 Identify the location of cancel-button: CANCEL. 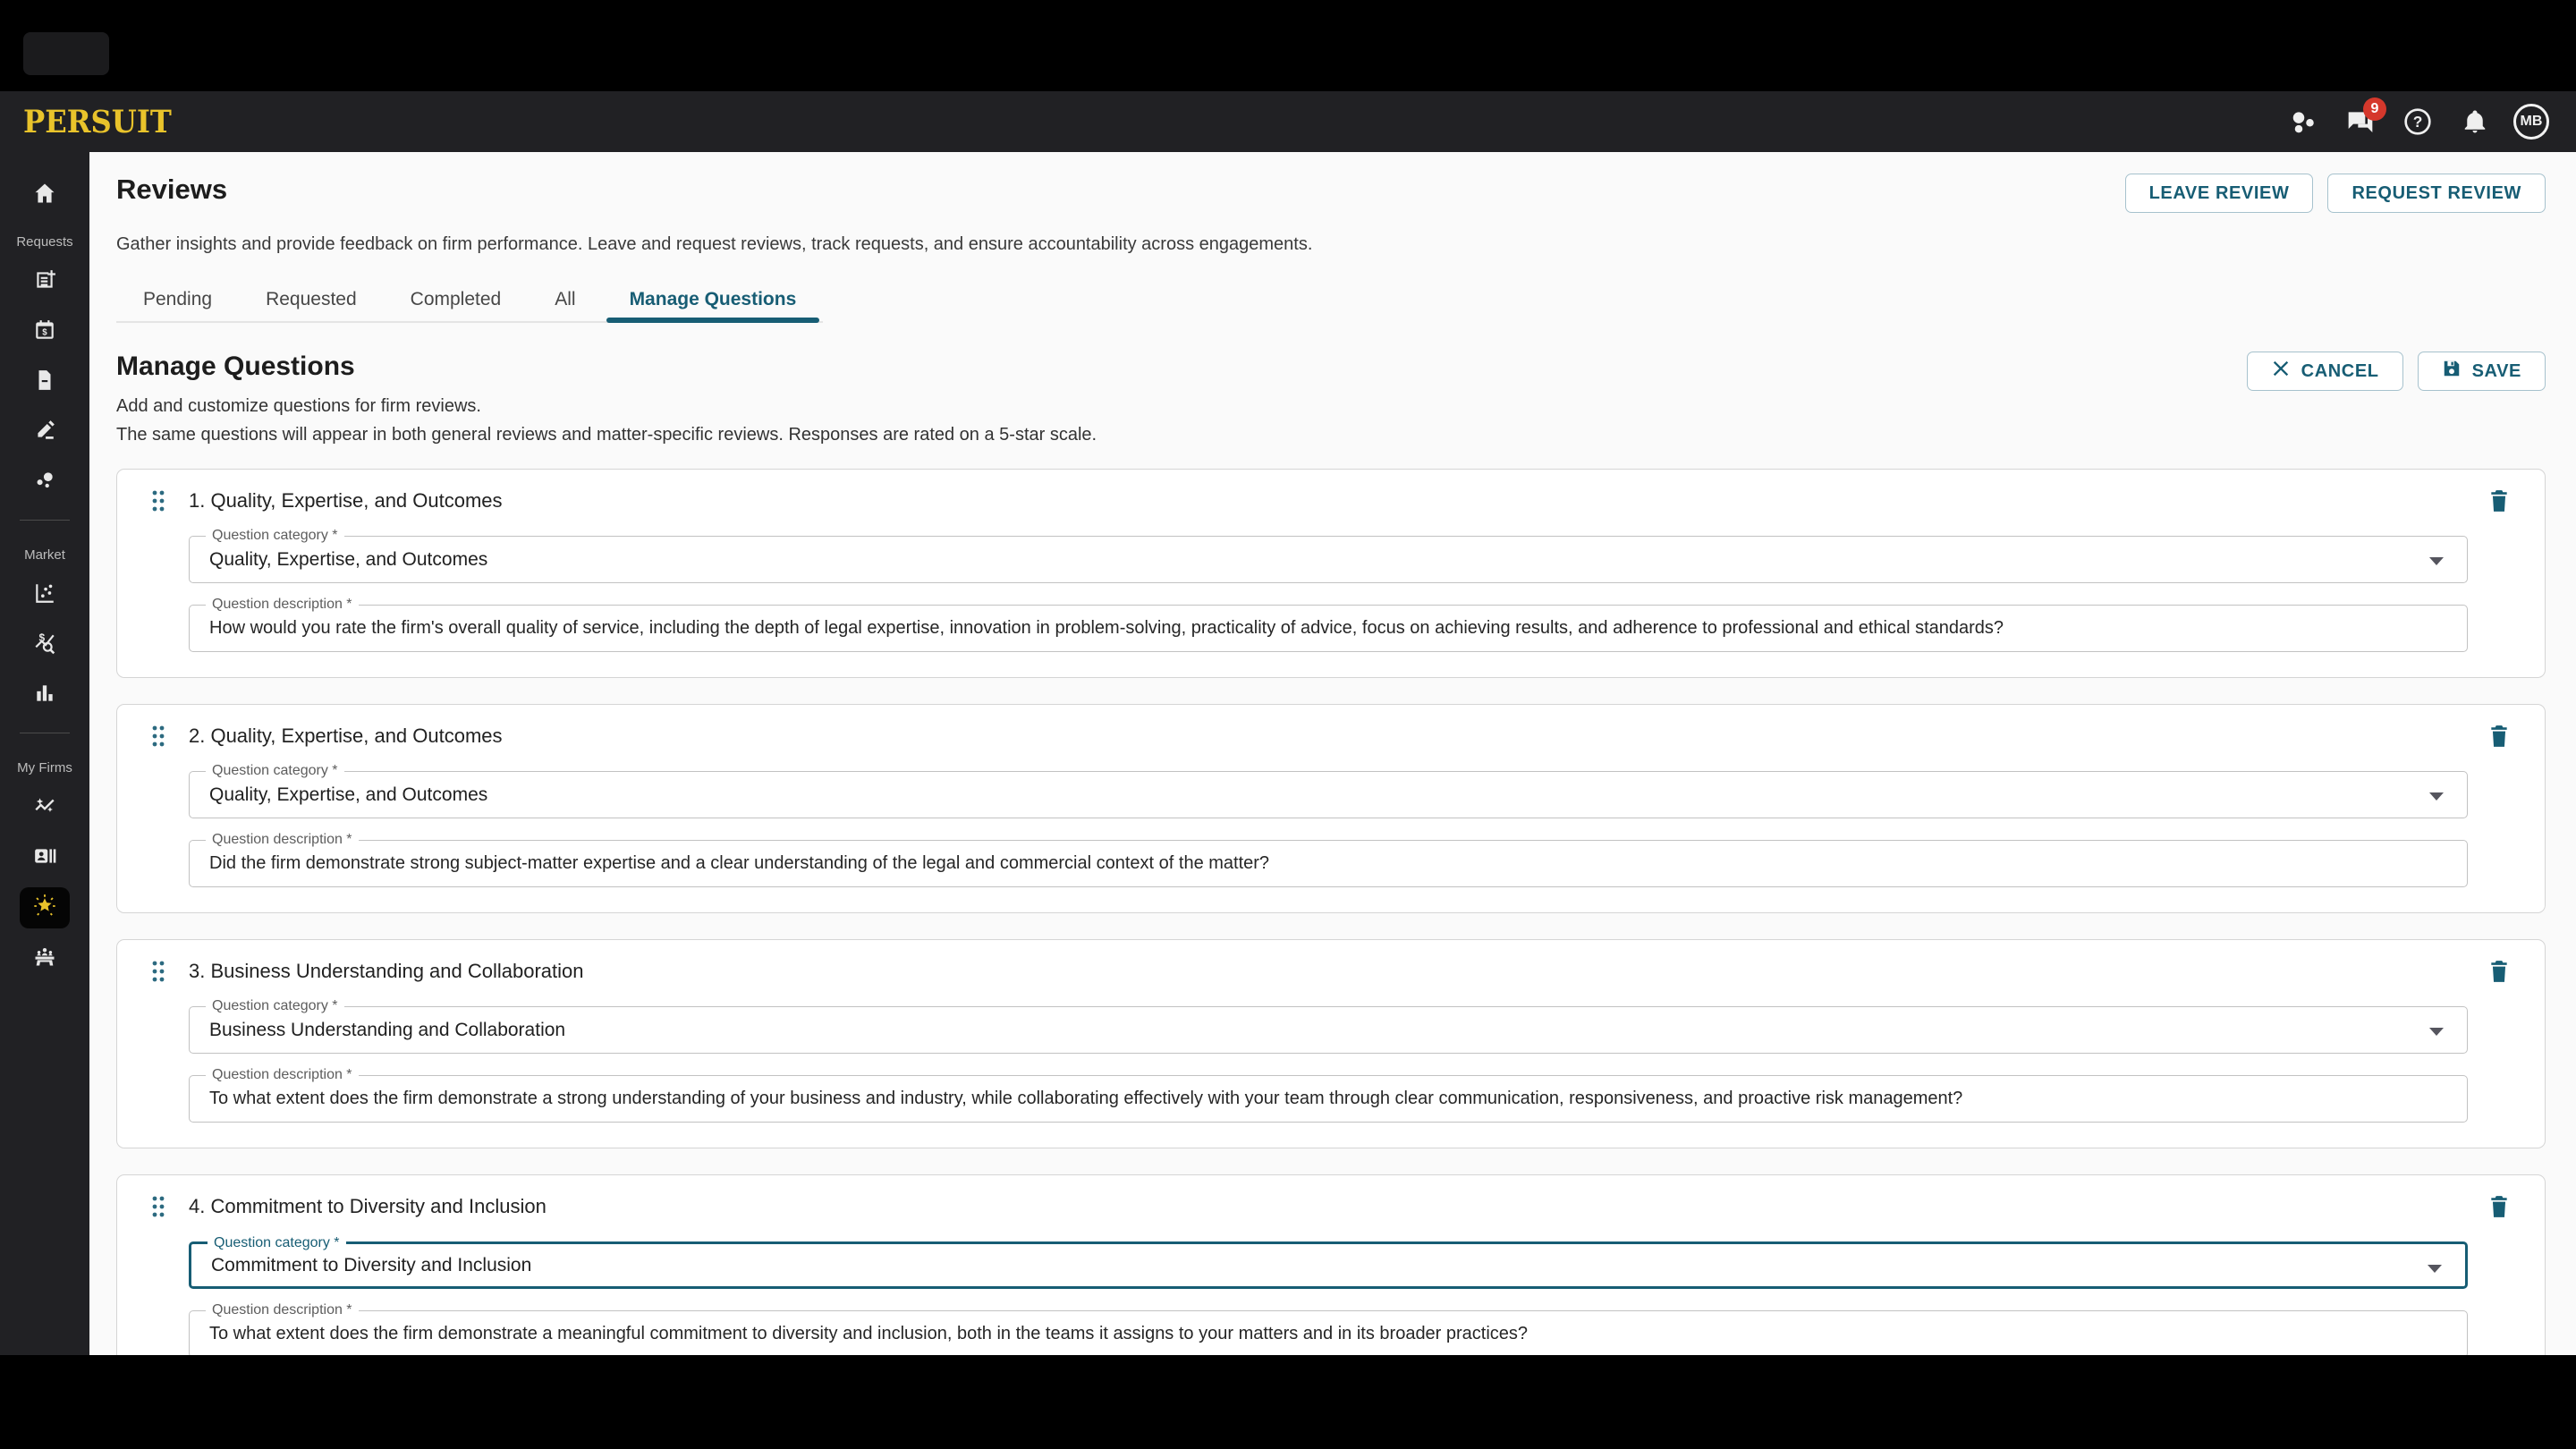
(2324, 371).